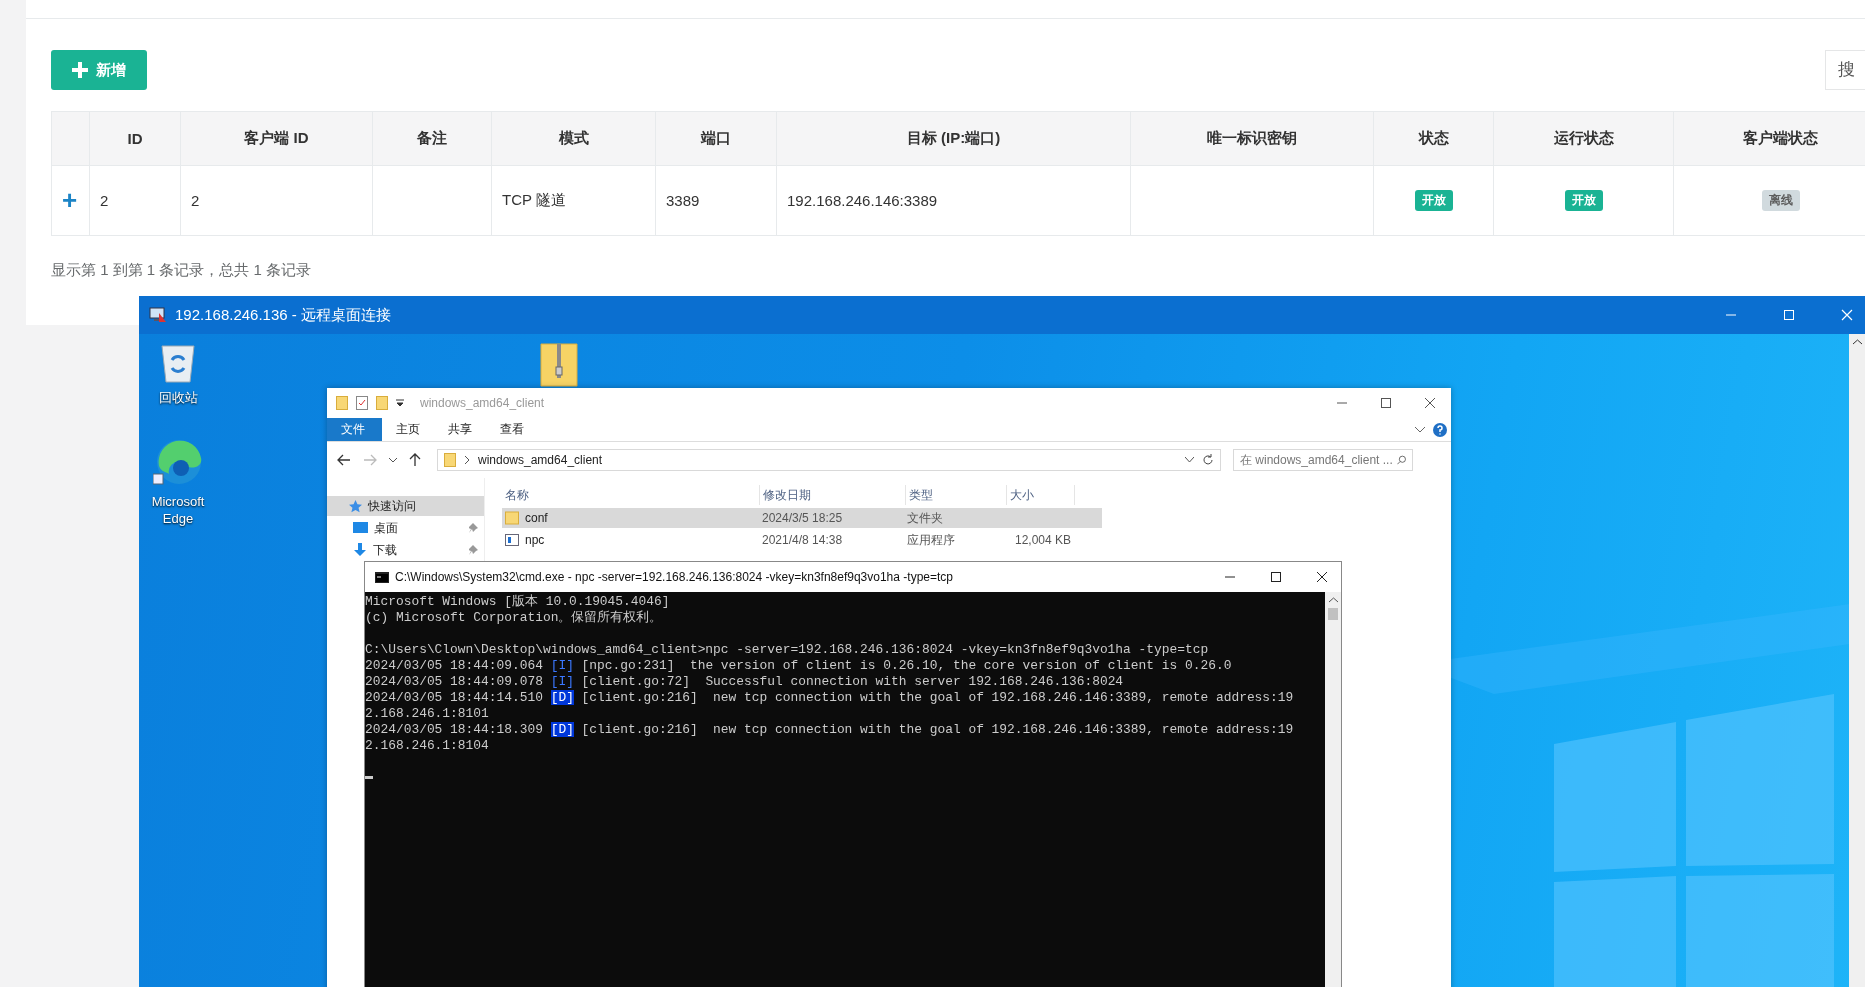 Image resolution: width=1865 pixels, height=987 pixels. Describe the element at coordinates (182, 270) in the screenshot. I see `records-summary: 显示第 1 到第 1 条记录，总共 1 条记录` at that location.